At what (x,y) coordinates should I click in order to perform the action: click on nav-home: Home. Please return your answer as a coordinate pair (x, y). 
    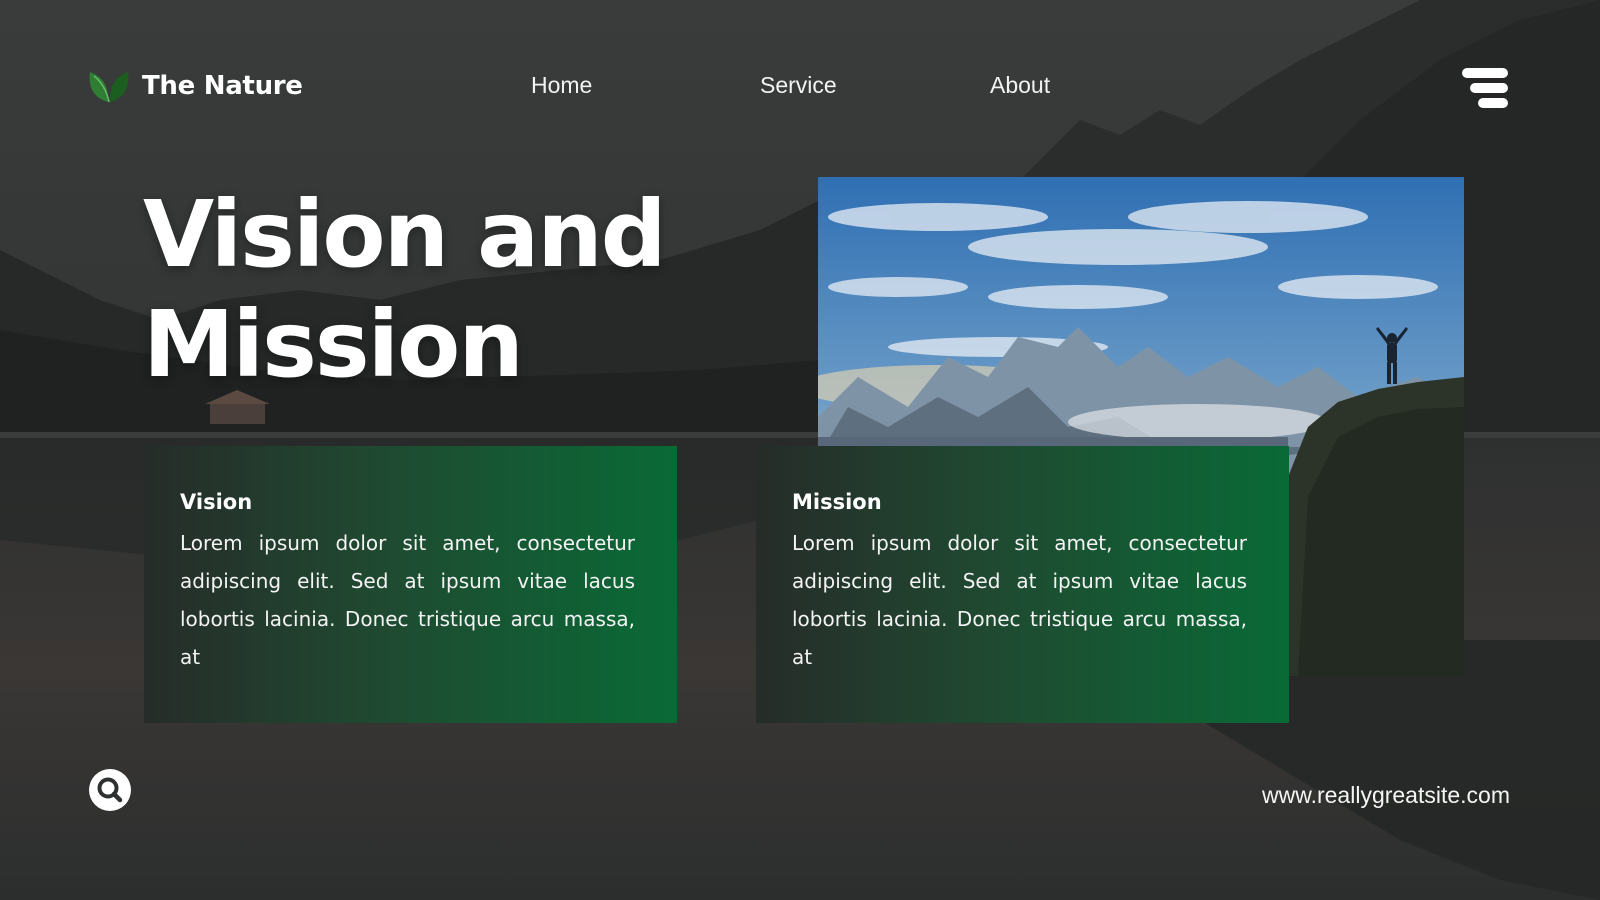
    Looking at the image, I should click on (561, 85).